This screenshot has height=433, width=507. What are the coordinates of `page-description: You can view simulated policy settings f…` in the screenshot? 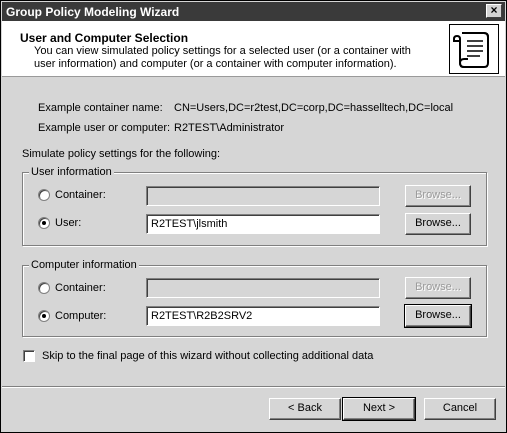 It's located at (222, 57).